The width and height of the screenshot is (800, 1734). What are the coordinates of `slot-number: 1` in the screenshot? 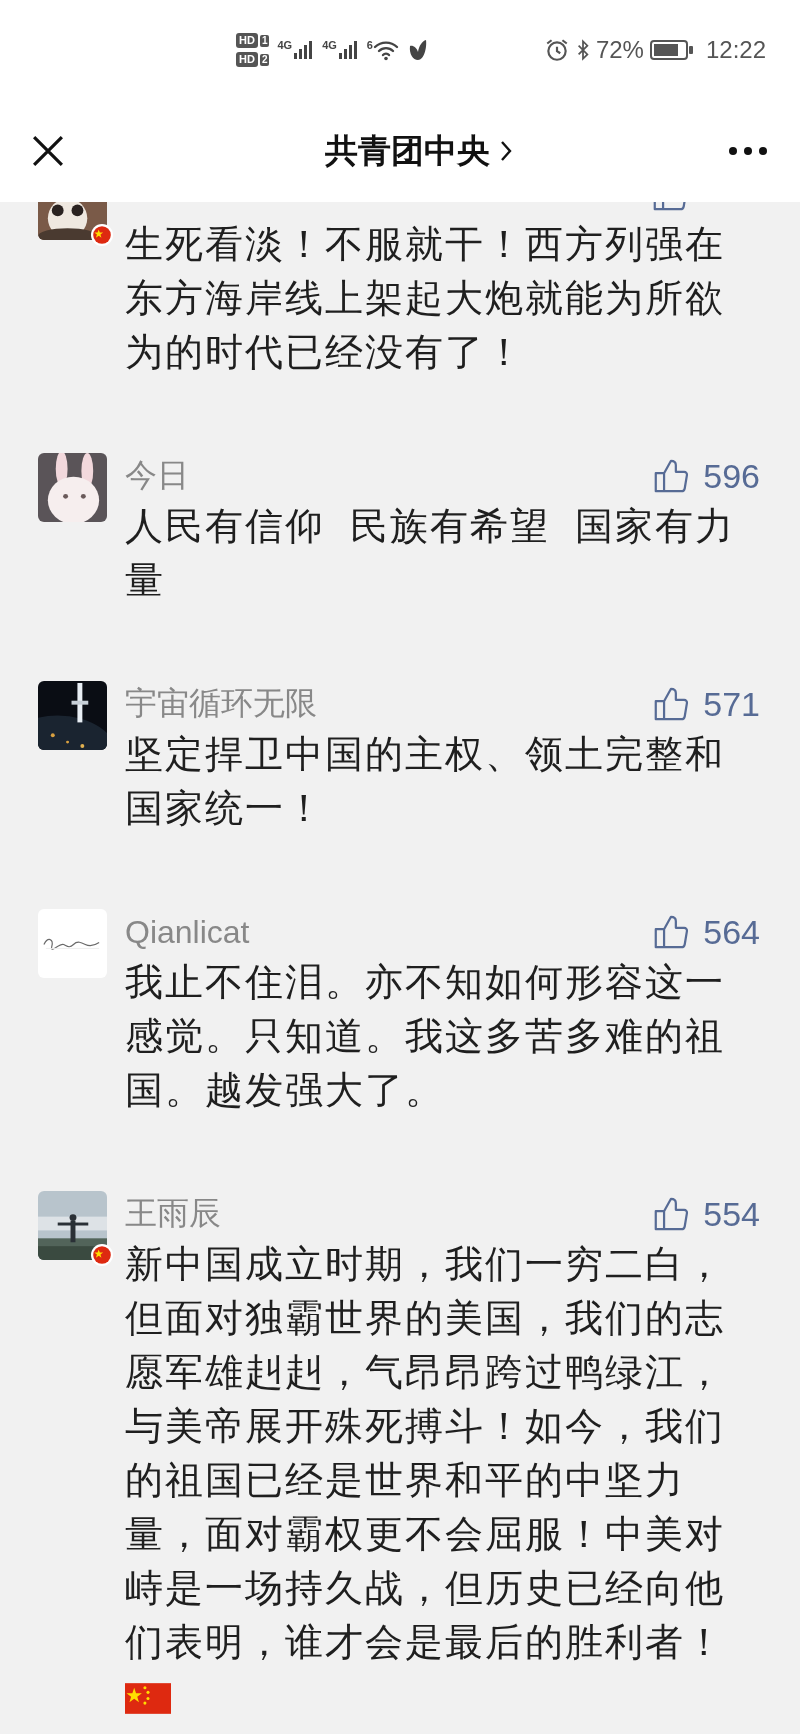 It's located at (264, 40).